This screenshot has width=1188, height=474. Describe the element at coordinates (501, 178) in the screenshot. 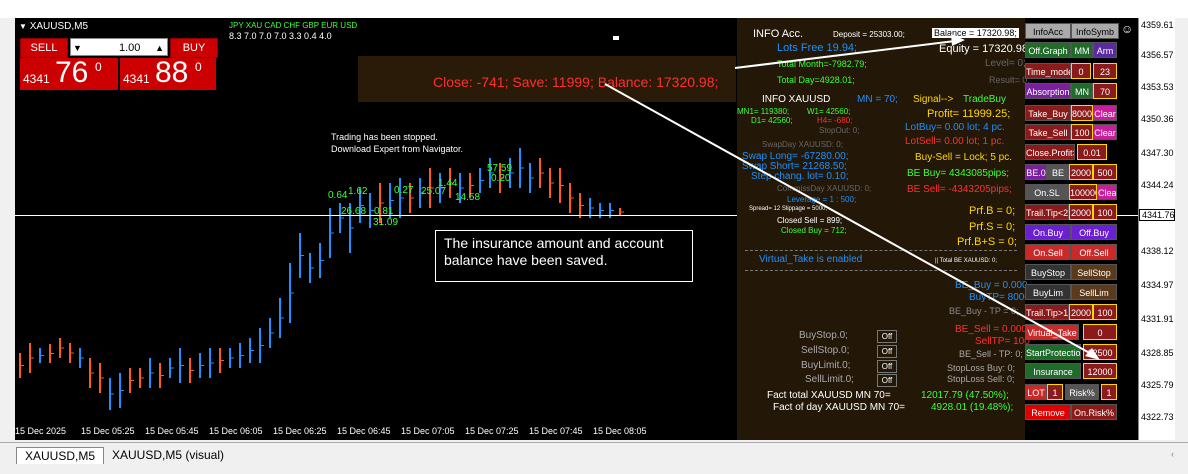

I see `trade-price-label: 0.20` at that location.